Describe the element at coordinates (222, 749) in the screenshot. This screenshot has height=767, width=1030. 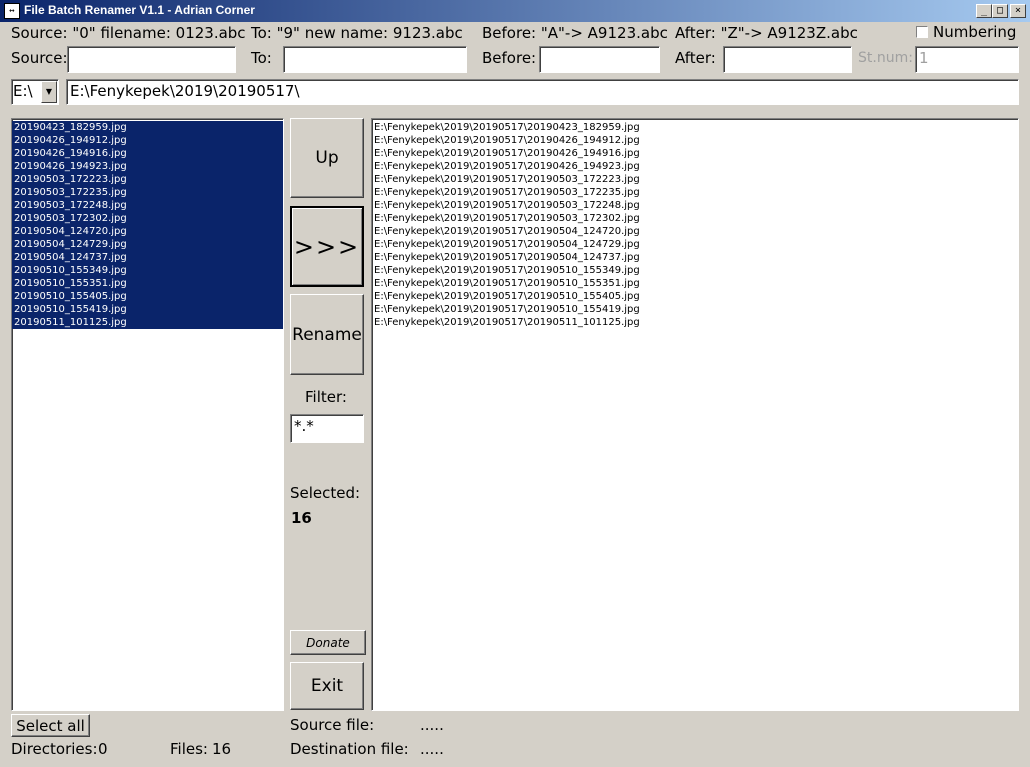
I see `files-count: 16` at that location.